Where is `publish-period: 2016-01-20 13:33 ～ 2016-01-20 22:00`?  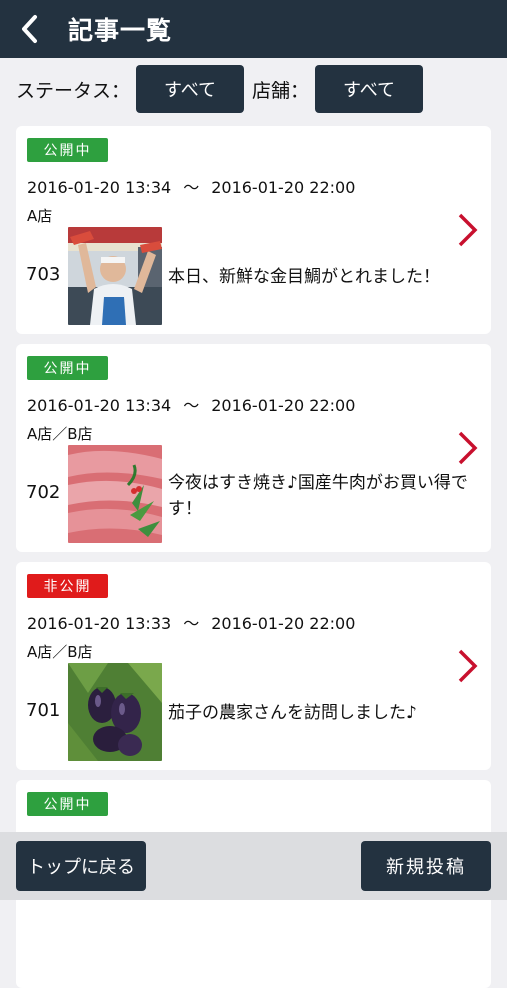
publish-period: 2016-01-20 13:33 ～ 2016-01-20 22:00 is located at coordinates (191, 622).